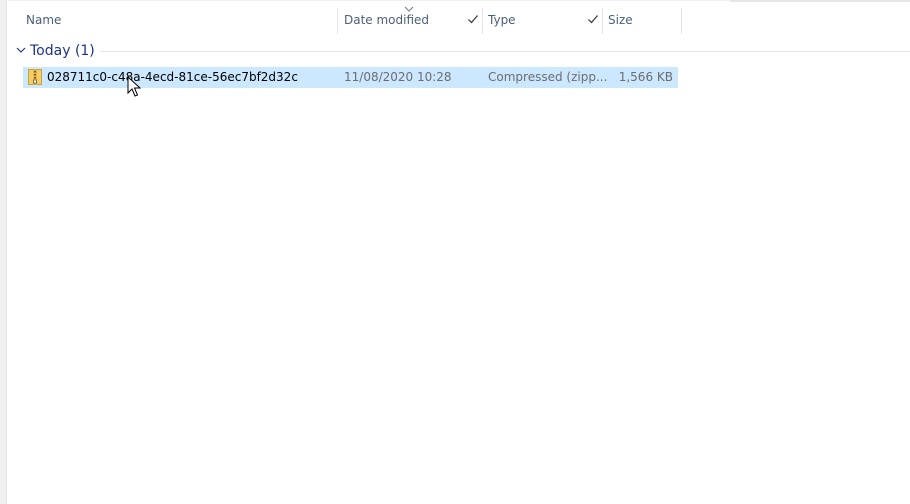 The image size is (910, 504). I want to click on column-header-size-label: Size, so click(620, 20).